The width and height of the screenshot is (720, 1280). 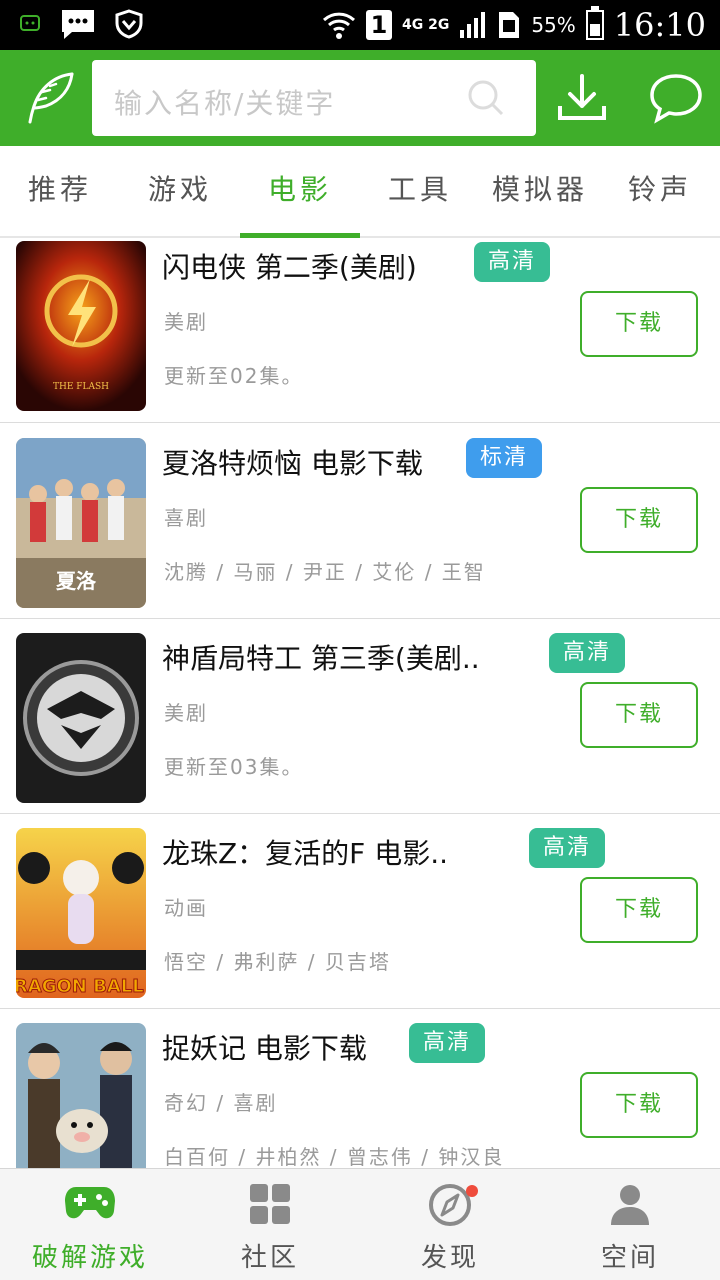 I want to click on nav-label: 空间, so click(x=629, y=1258).